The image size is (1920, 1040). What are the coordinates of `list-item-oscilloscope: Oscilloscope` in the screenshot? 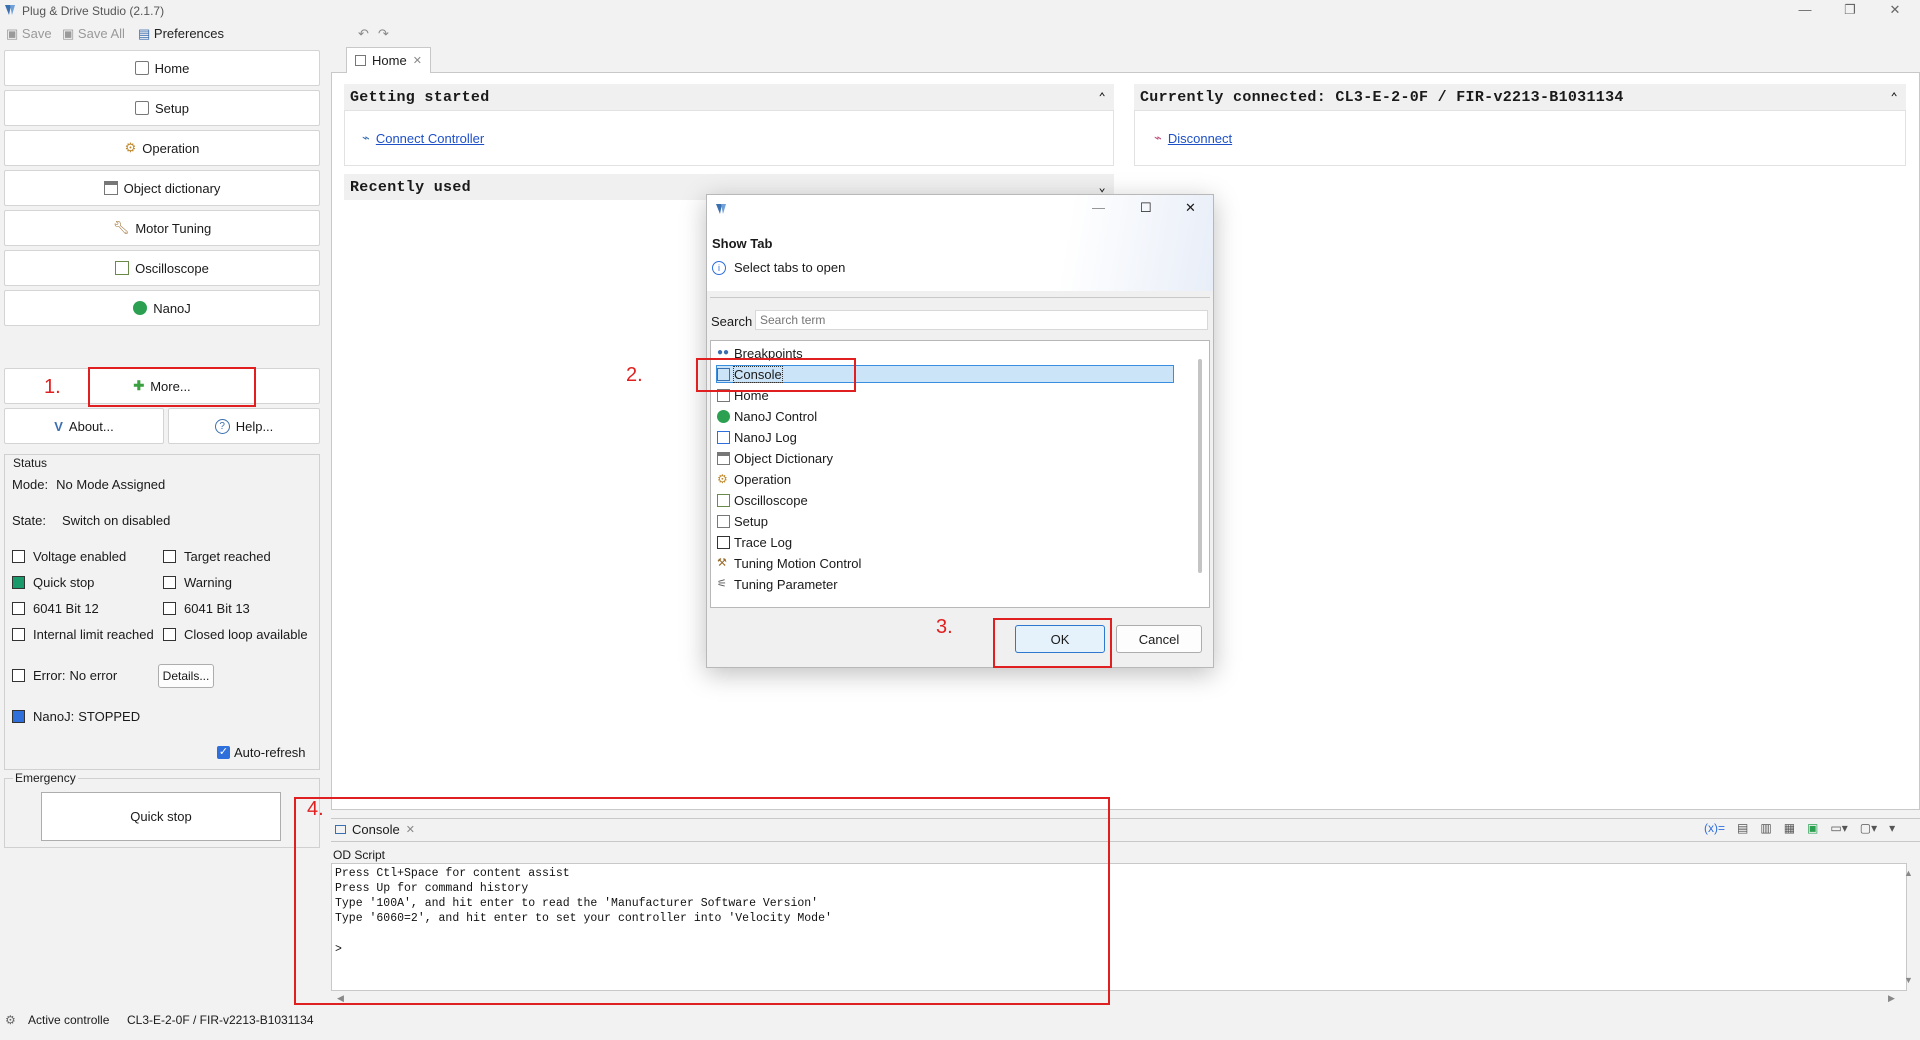 It's located at (762, 500).